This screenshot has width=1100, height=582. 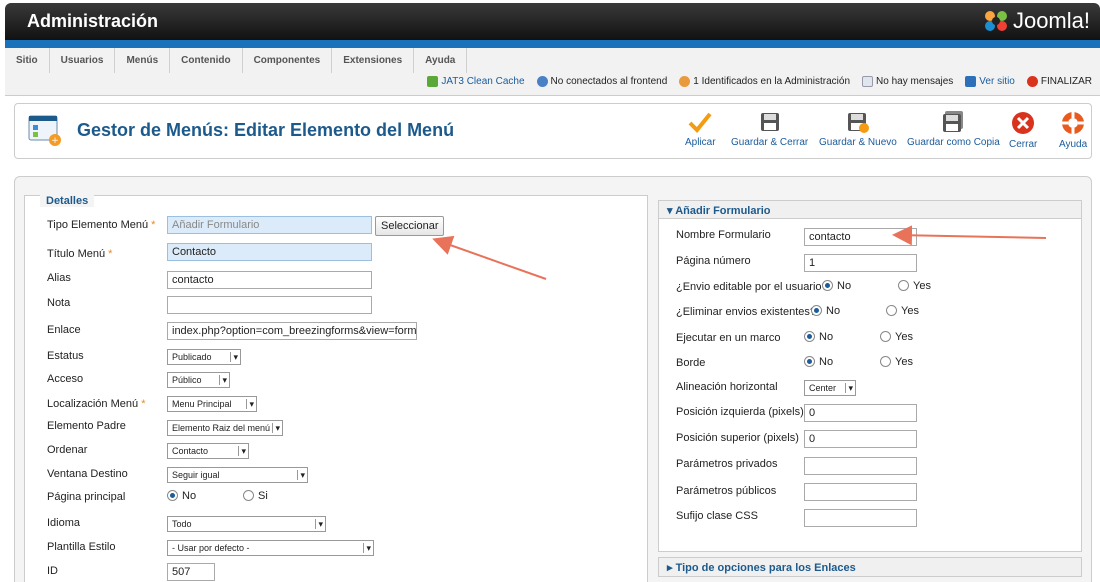 I want to click on recycle-icon, so click(x=433, y=81).